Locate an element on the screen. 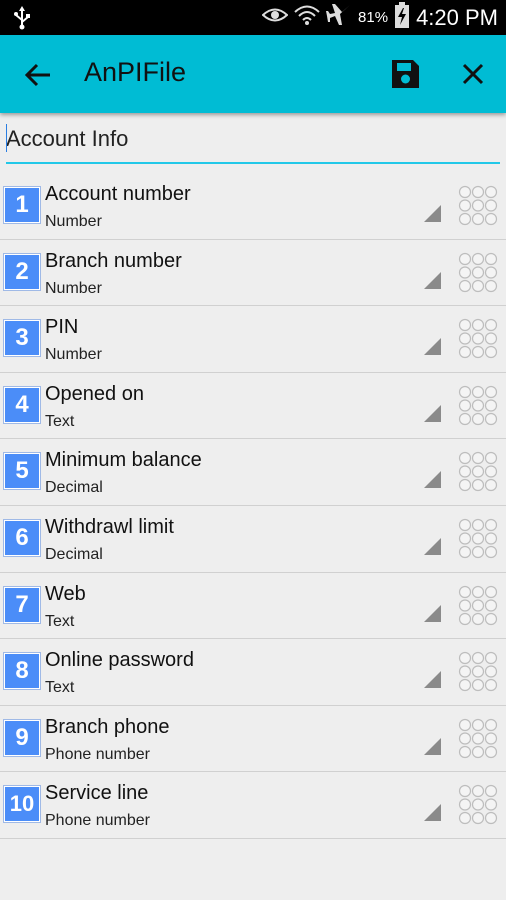  field-row: 7 Web Text is located at coordinates (253, 606).